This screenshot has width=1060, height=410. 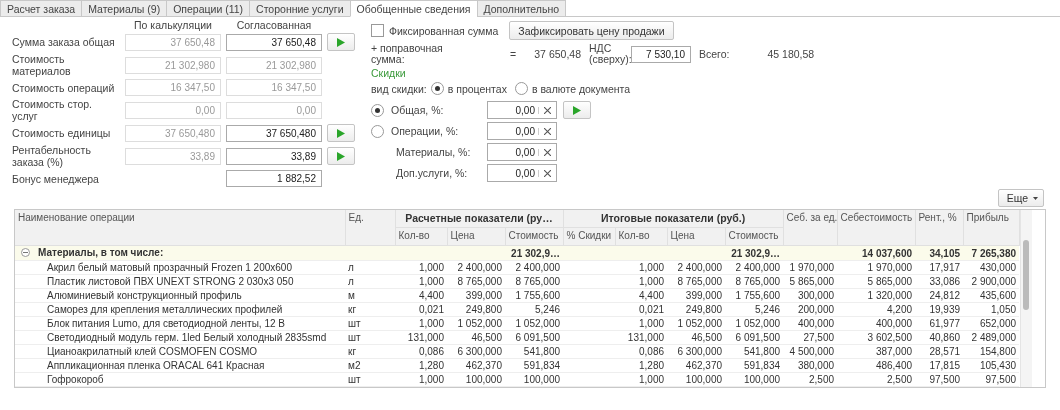 I want to click on item-name: Алюминиевый конструкционный профиль, so click(x=144, y=295).